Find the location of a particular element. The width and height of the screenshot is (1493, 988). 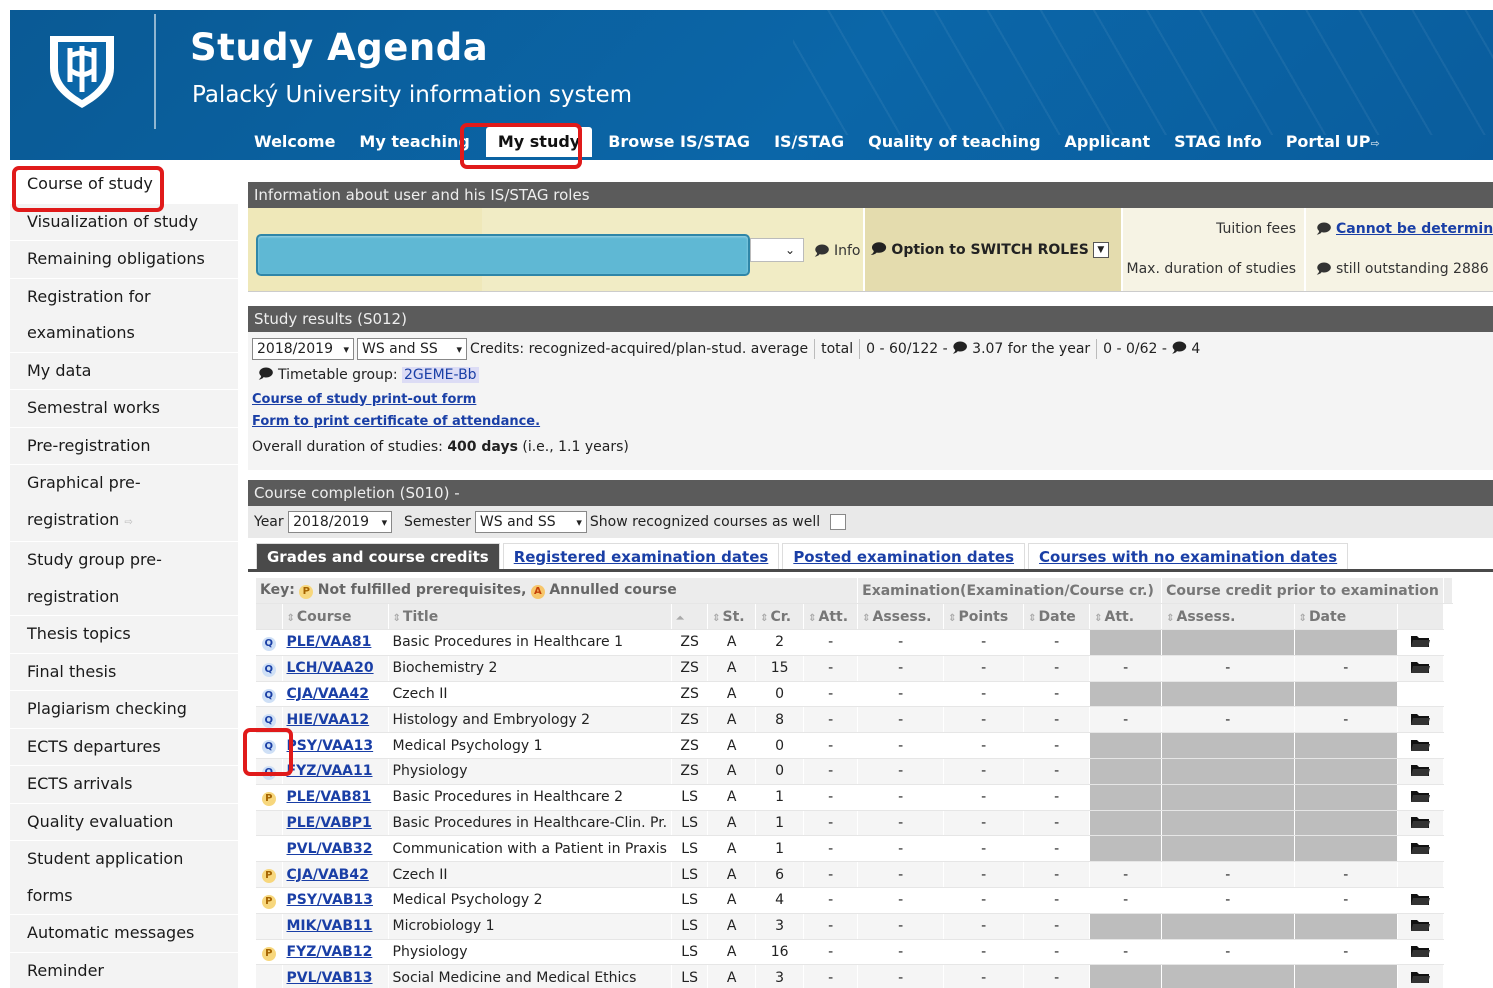

nav-welcome: Welcome is located at coordinates (294, 142).